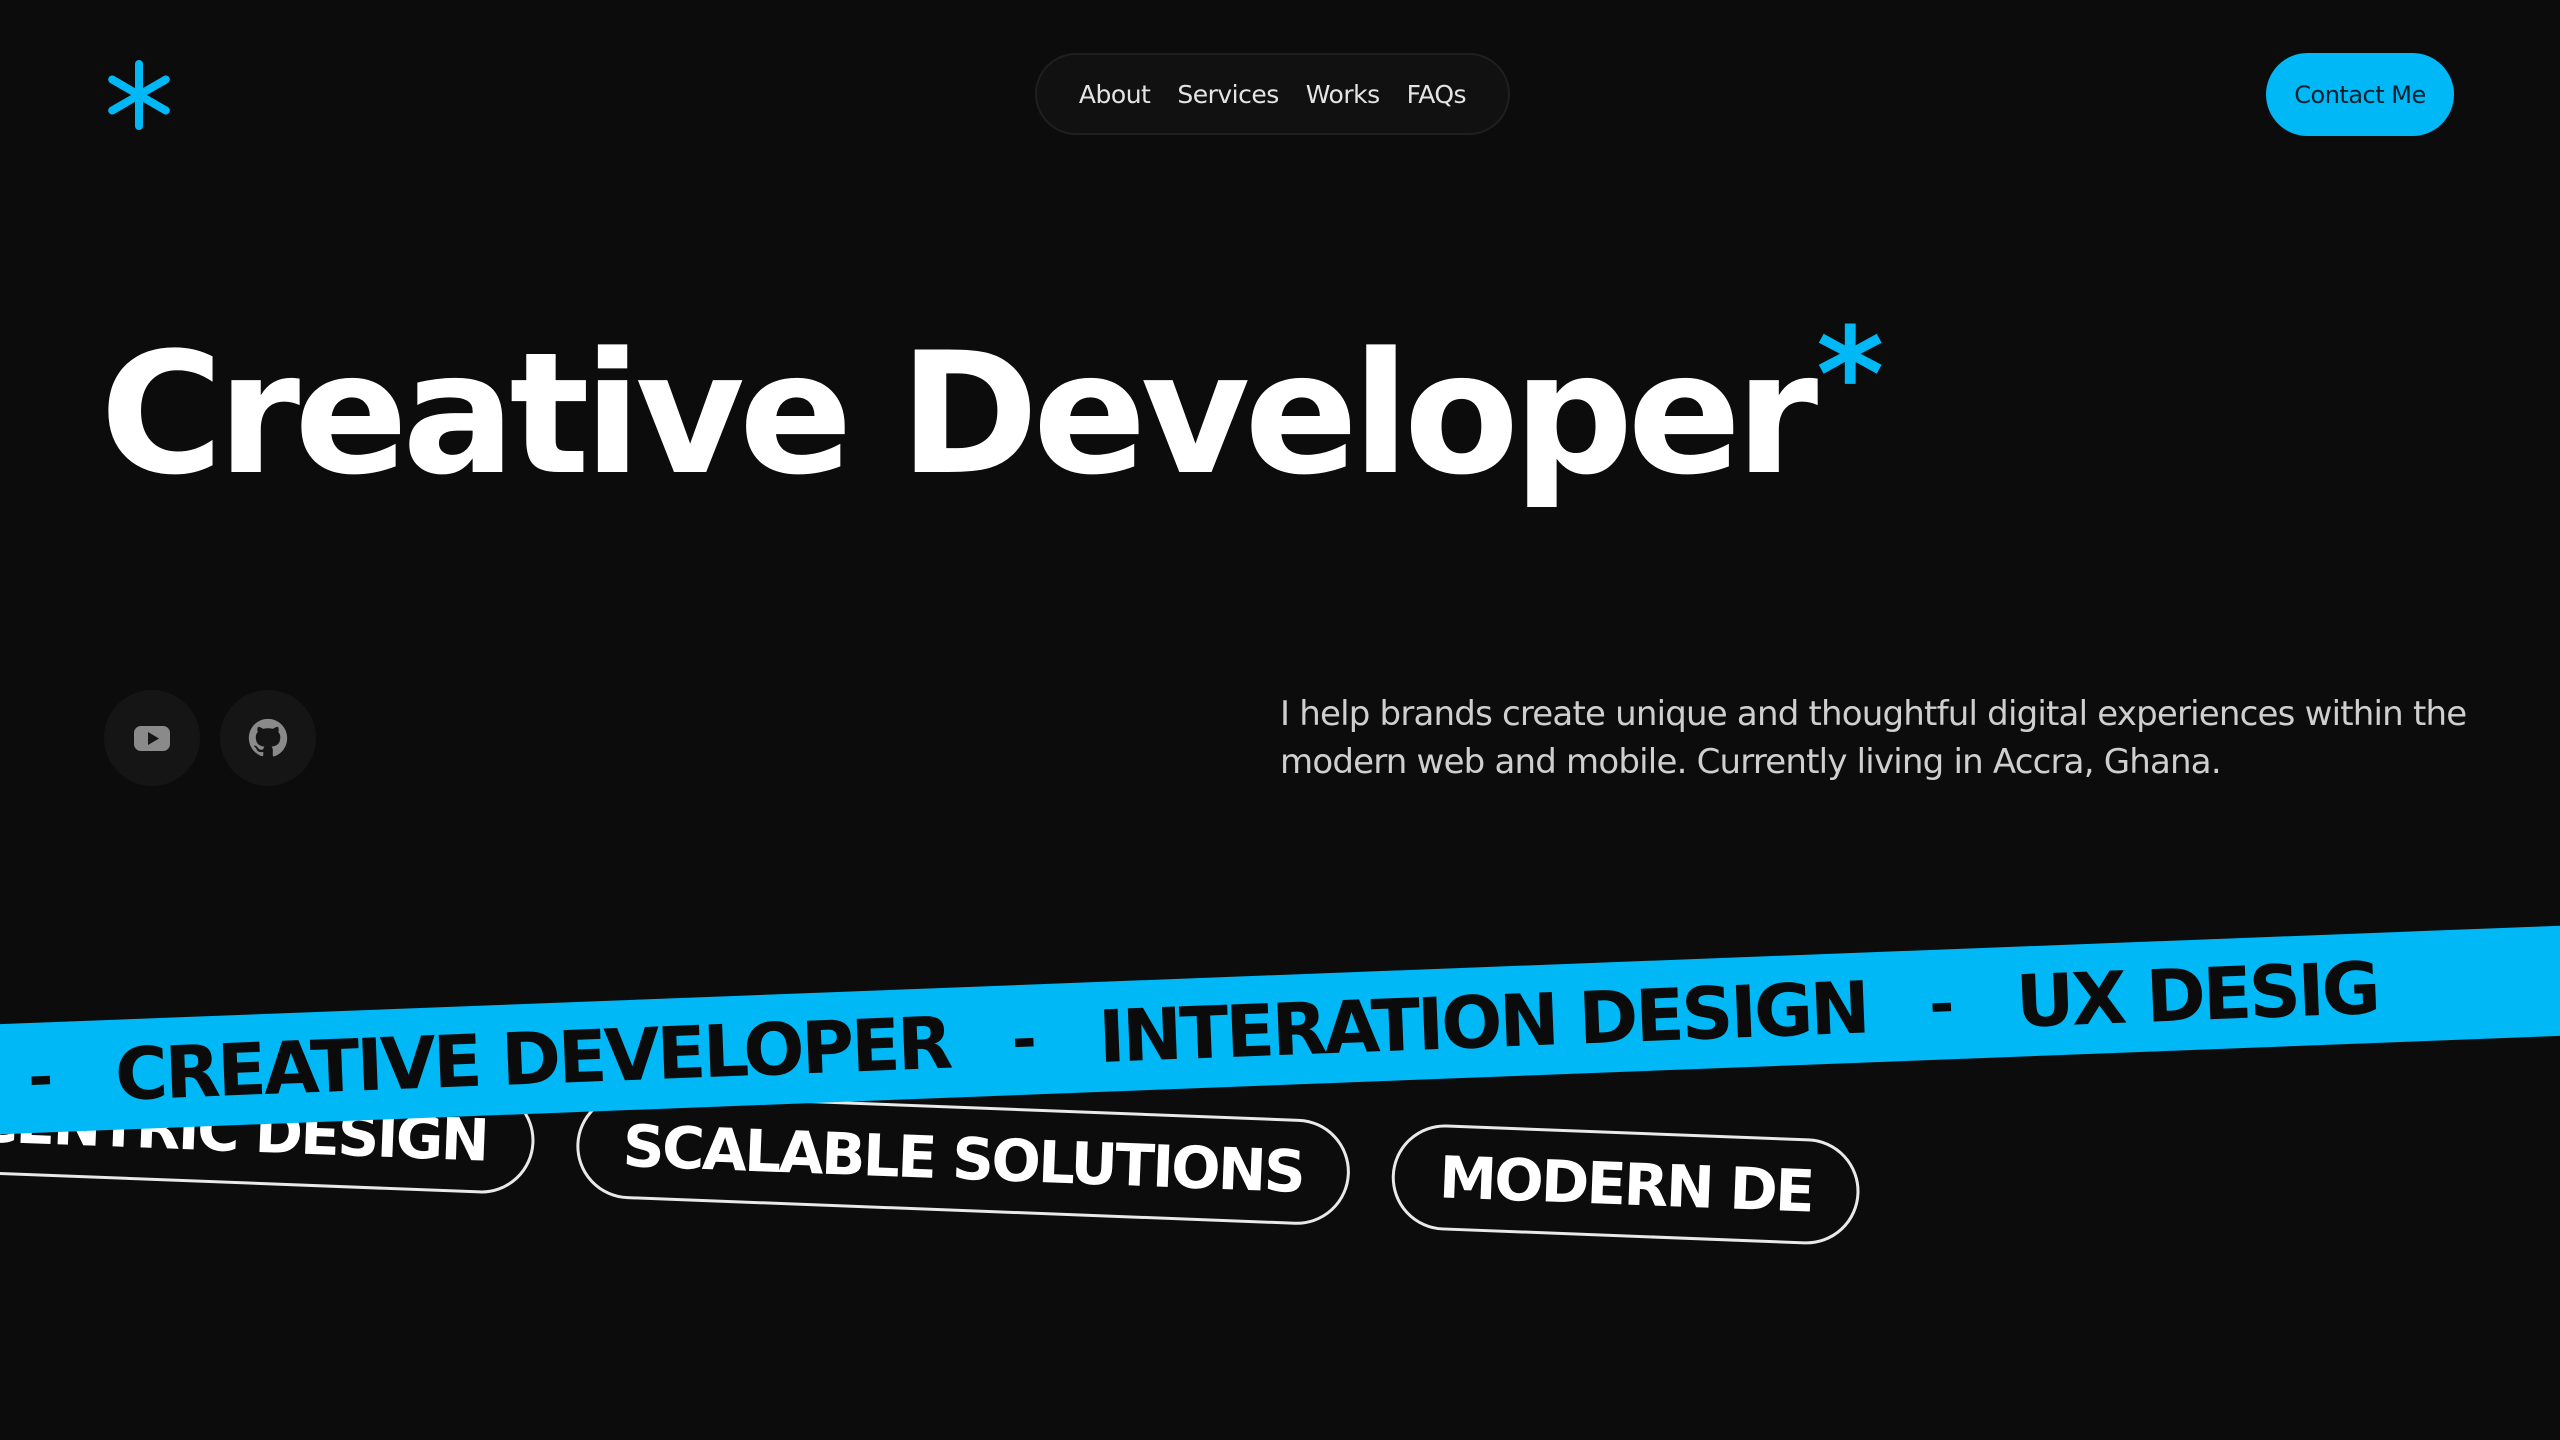 The image size is (2560, 1440). I want to click on nav-item-services: Services, so click(1228, 94).